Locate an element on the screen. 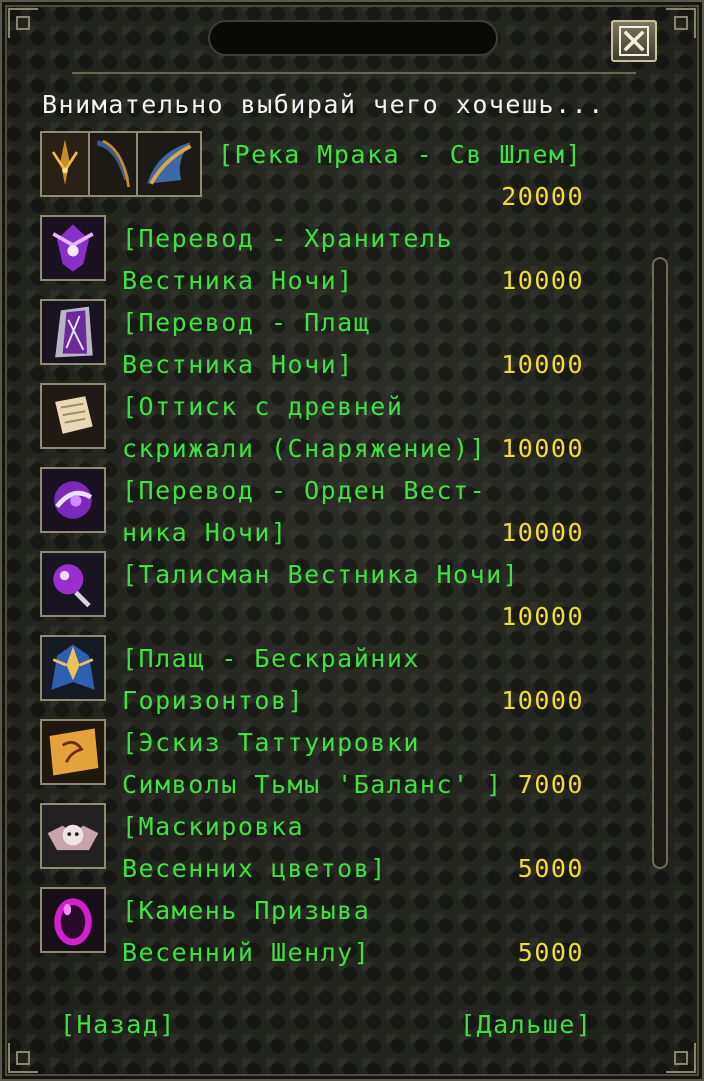  item-name: [Перевод - Хранитель Вестника Ночи] is located at coordinates (287, 260).